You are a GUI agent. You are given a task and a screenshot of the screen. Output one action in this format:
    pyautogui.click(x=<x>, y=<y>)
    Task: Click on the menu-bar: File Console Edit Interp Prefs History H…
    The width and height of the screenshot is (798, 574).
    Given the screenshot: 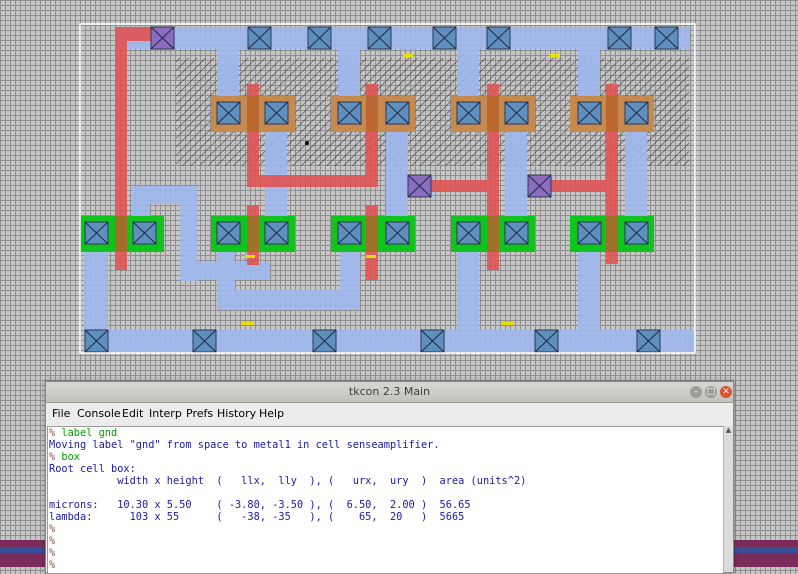 What is the action you would take?
    pyautogui.click(x=389, y=414)
    